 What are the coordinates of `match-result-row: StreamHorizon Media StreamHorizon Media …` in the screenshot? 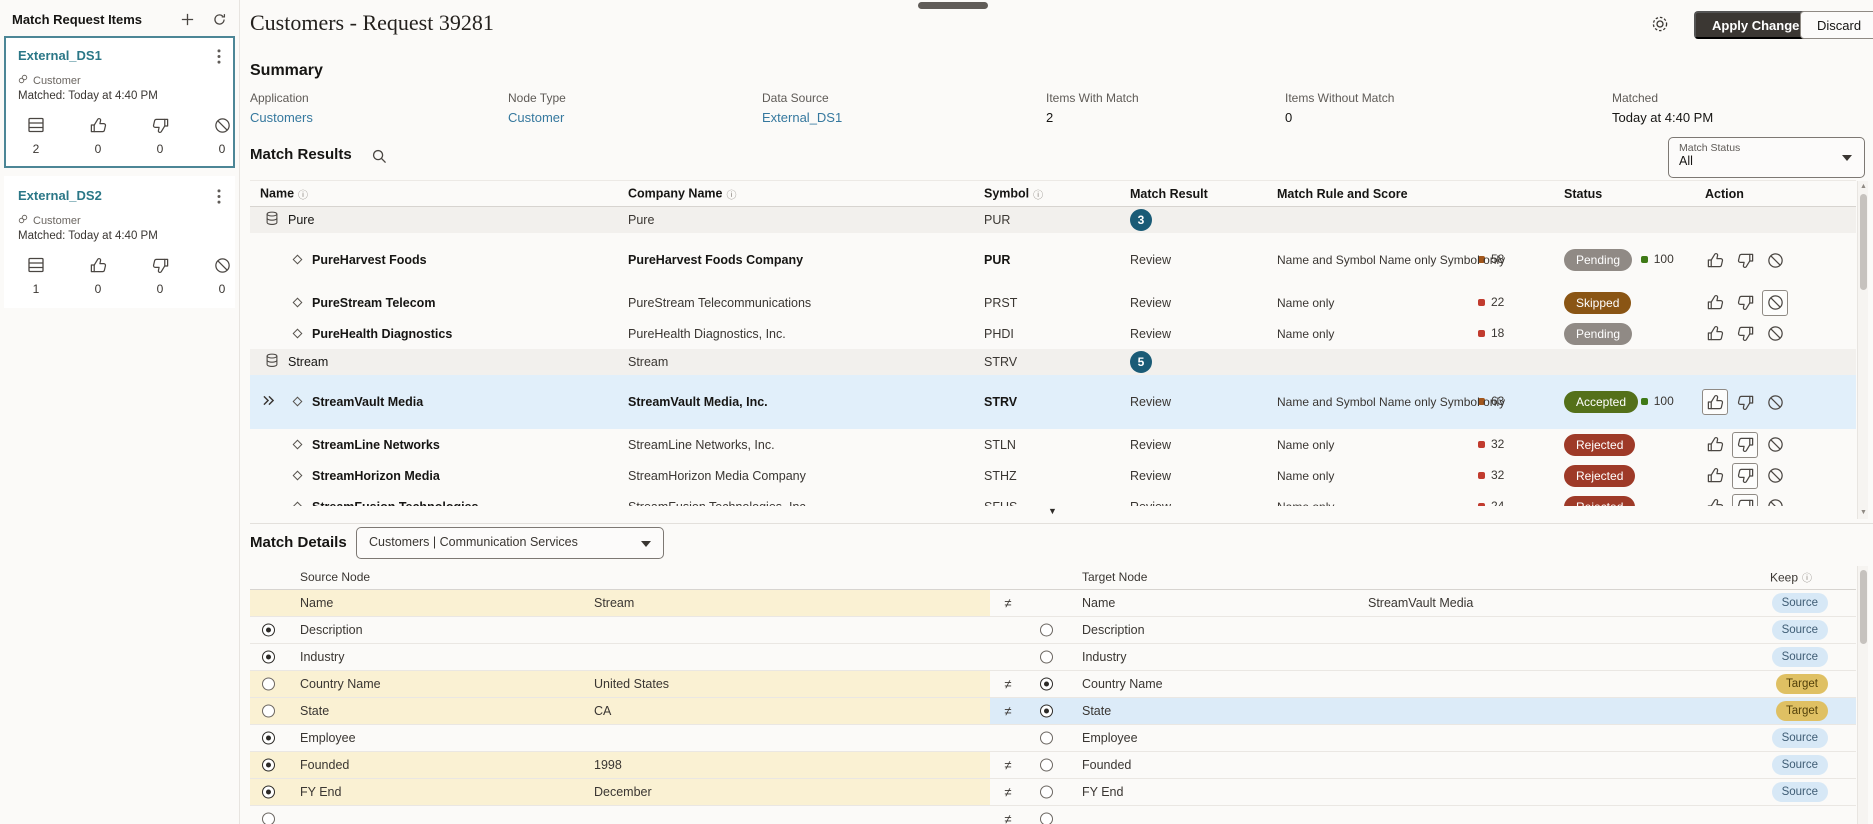 It's located at (1053, 475).